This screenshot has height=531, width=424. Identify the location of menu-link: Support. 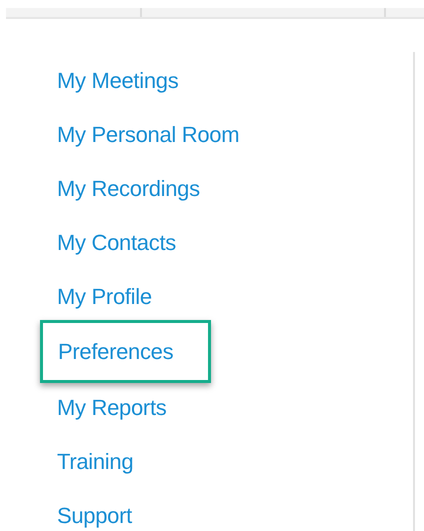
(94, 516).